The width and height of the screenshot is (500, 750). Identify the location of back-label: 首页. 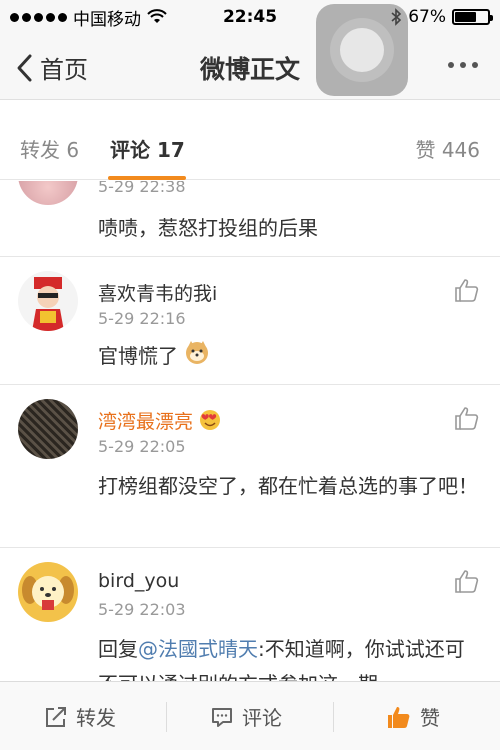
(64, 70).